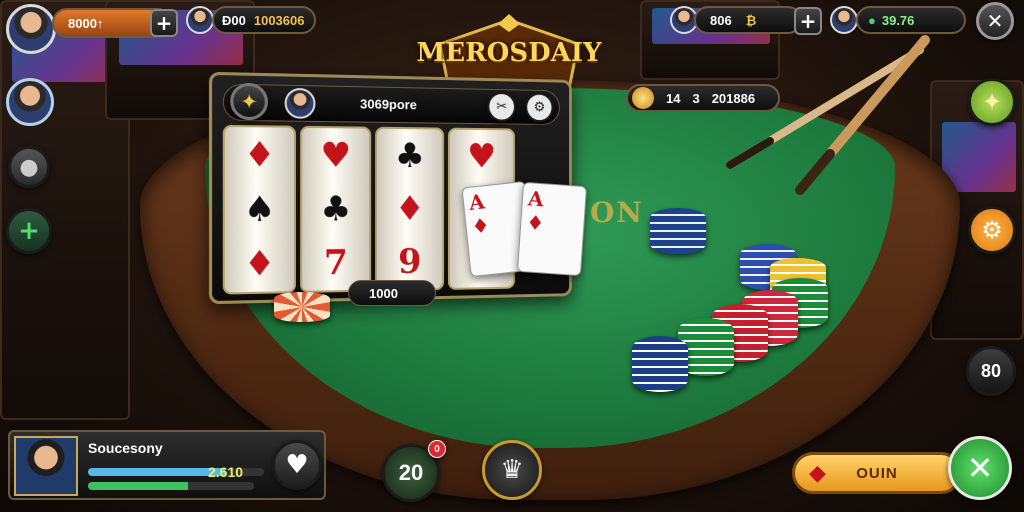  Describe the element at coordinates (411, 472) in the screenshot. I see `timer-count: 20` at that location.